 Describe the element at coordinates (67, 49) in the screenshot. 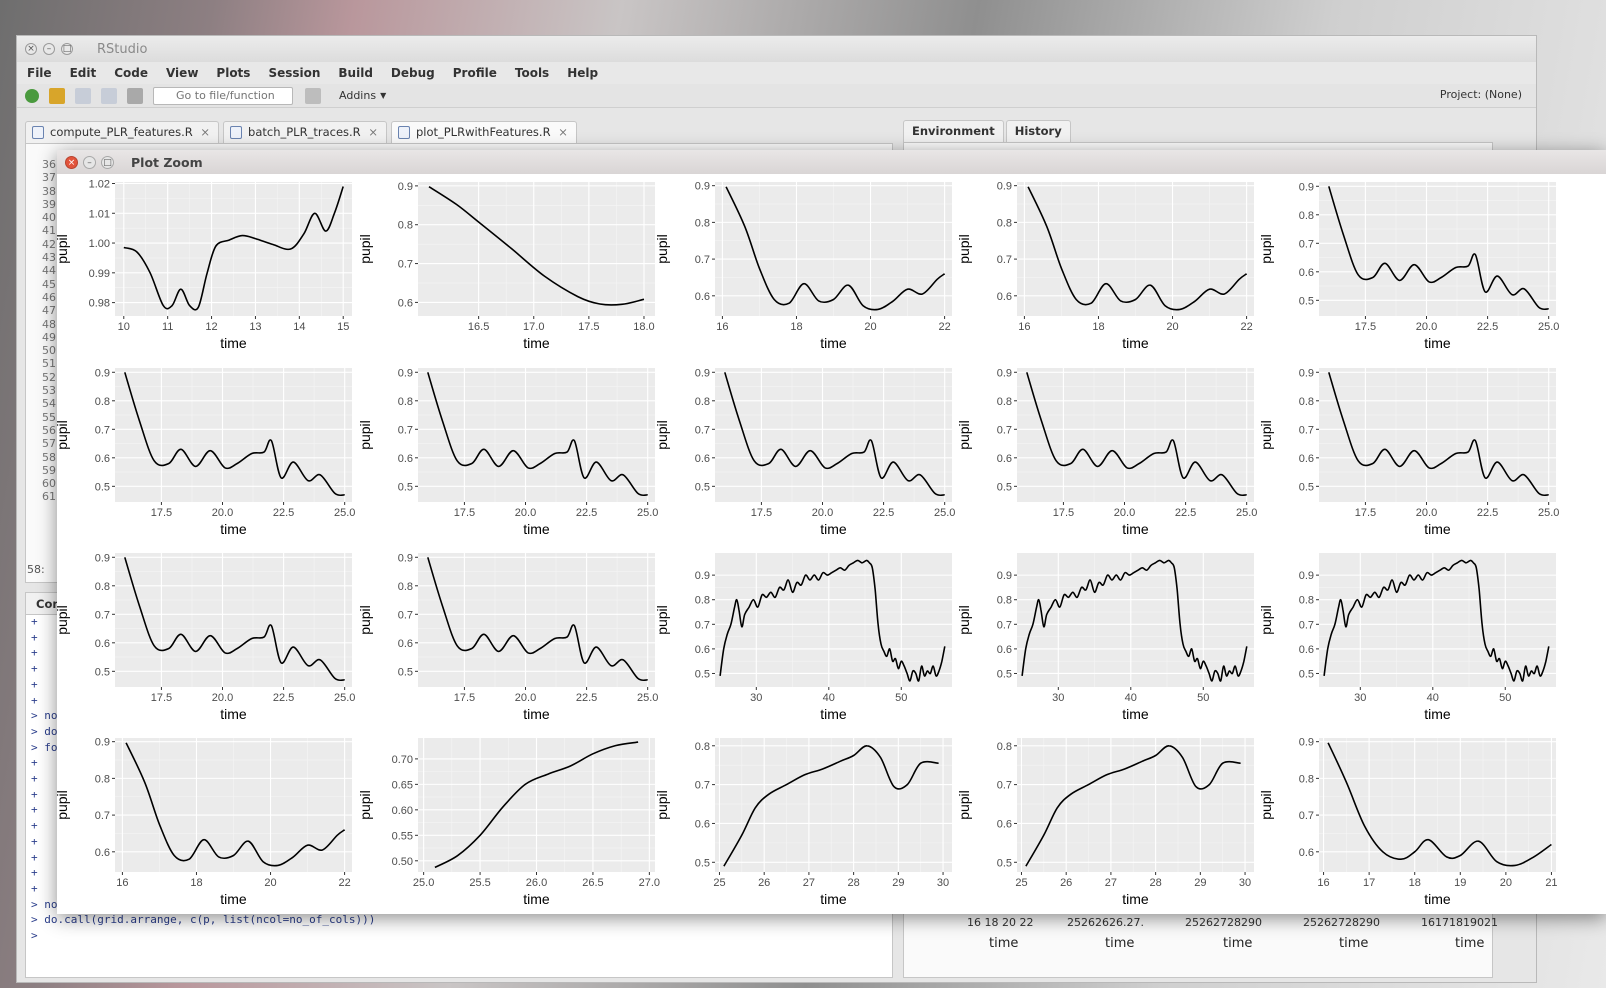

I see `window-maximize-button: □` at that location.